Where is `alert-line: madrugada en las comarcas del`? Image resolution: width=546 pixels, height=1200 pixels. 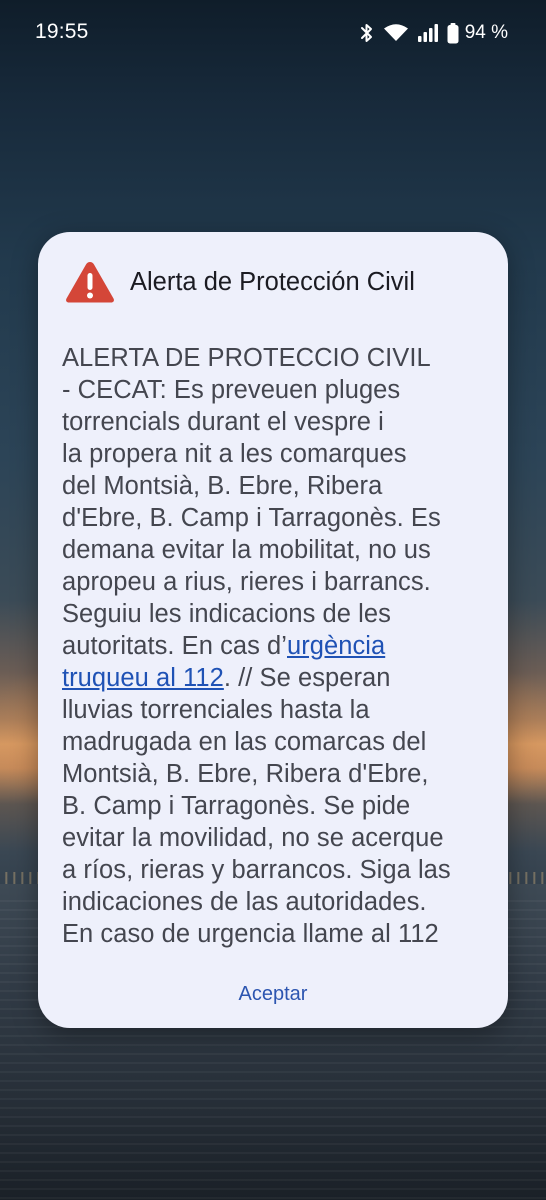
alert-line: madrugada en las comarcas del is located at coordinates (244, 742).